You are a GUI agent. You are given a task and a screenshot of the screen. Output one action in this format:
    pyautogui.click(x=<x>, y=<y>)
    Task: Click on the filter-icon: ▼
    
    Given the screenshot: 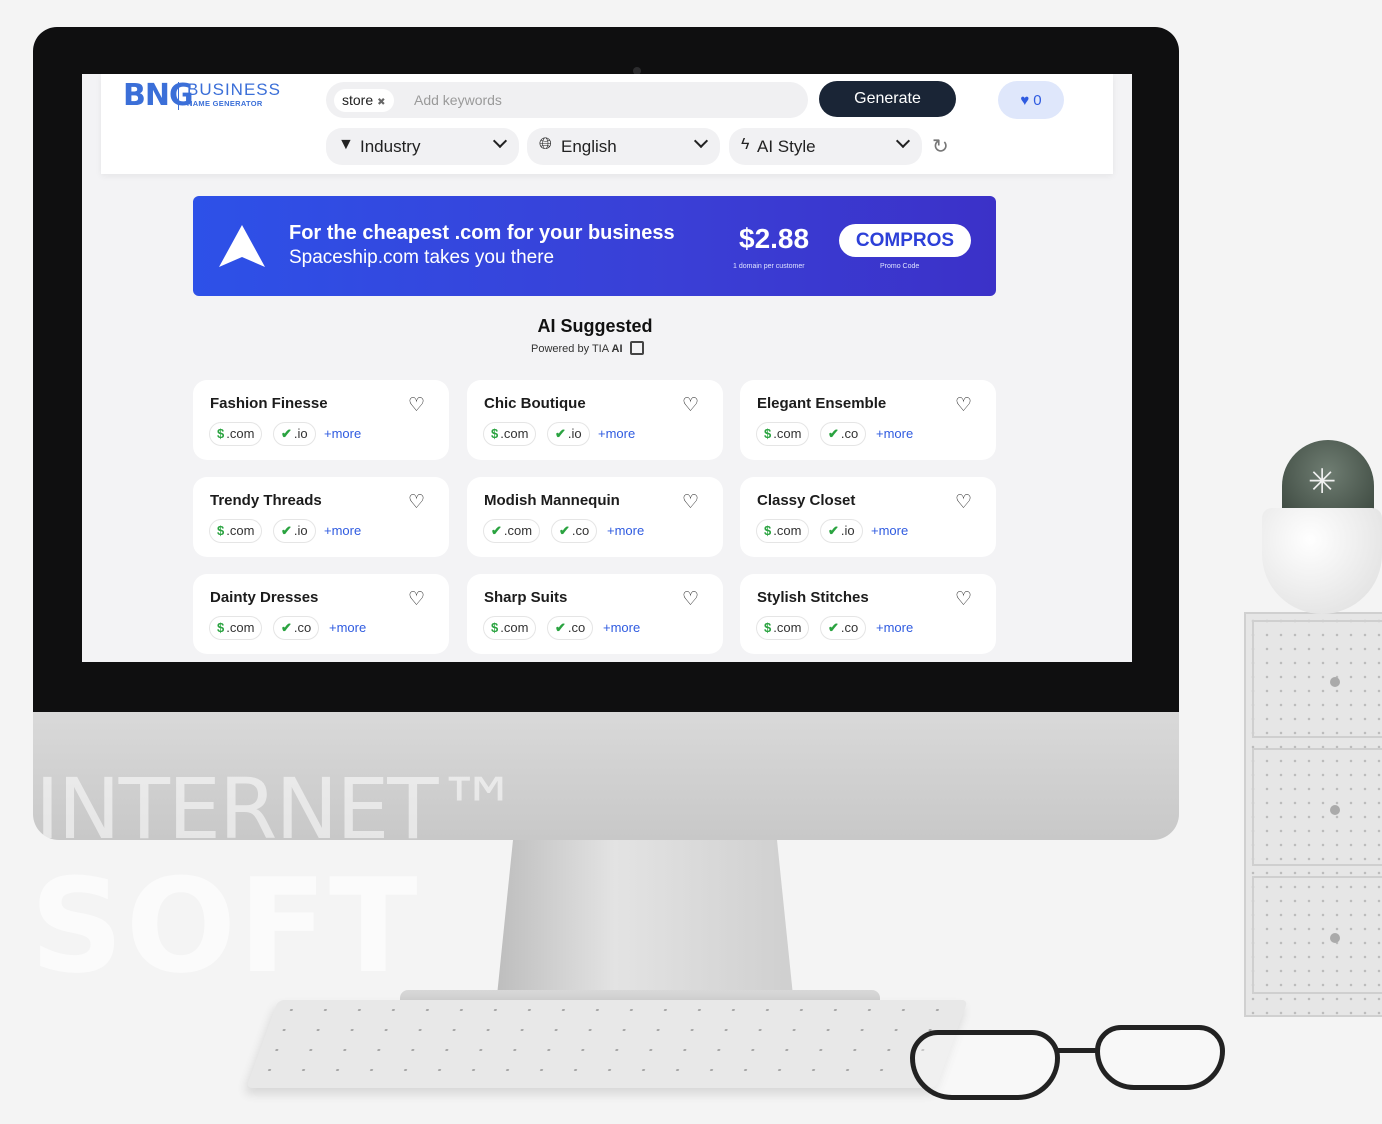 What is the action you would take?
    pyautogui.click(x=346, y=144)
    